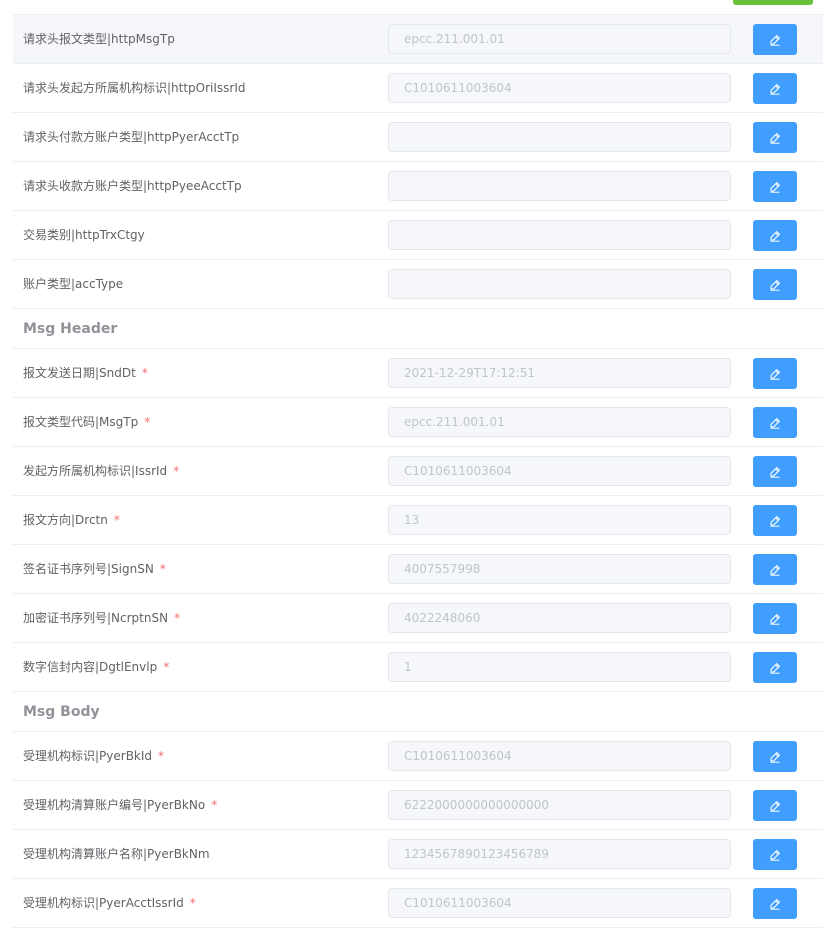 The height and width of the screenshot is (928, 830). I want to click on field-label-text: 请求头付款方账户类型|httpPyerAcctTp, so click(131, 137).